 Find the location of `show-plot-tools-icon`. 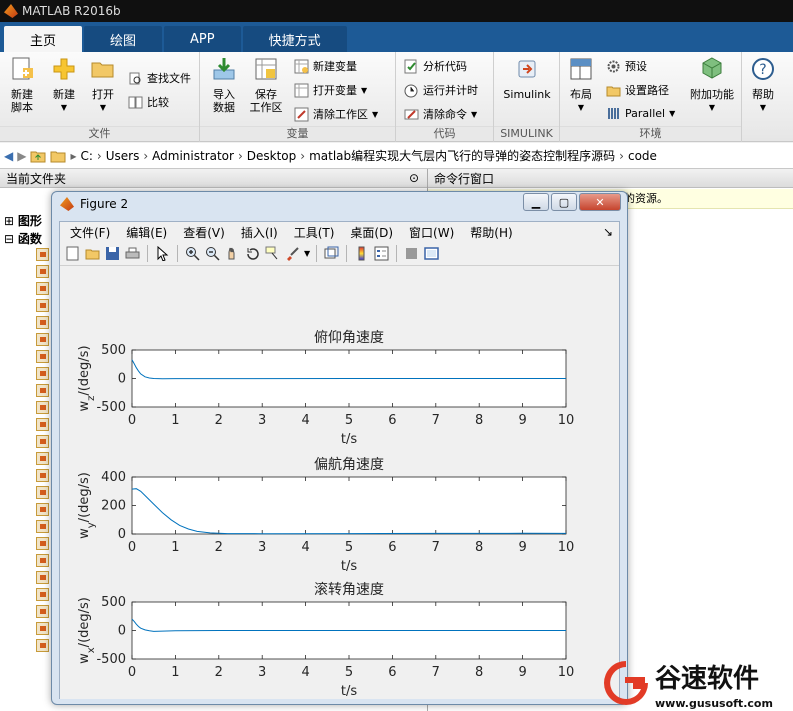

show-plot-tools-icon is located at coordinates (431, 253).